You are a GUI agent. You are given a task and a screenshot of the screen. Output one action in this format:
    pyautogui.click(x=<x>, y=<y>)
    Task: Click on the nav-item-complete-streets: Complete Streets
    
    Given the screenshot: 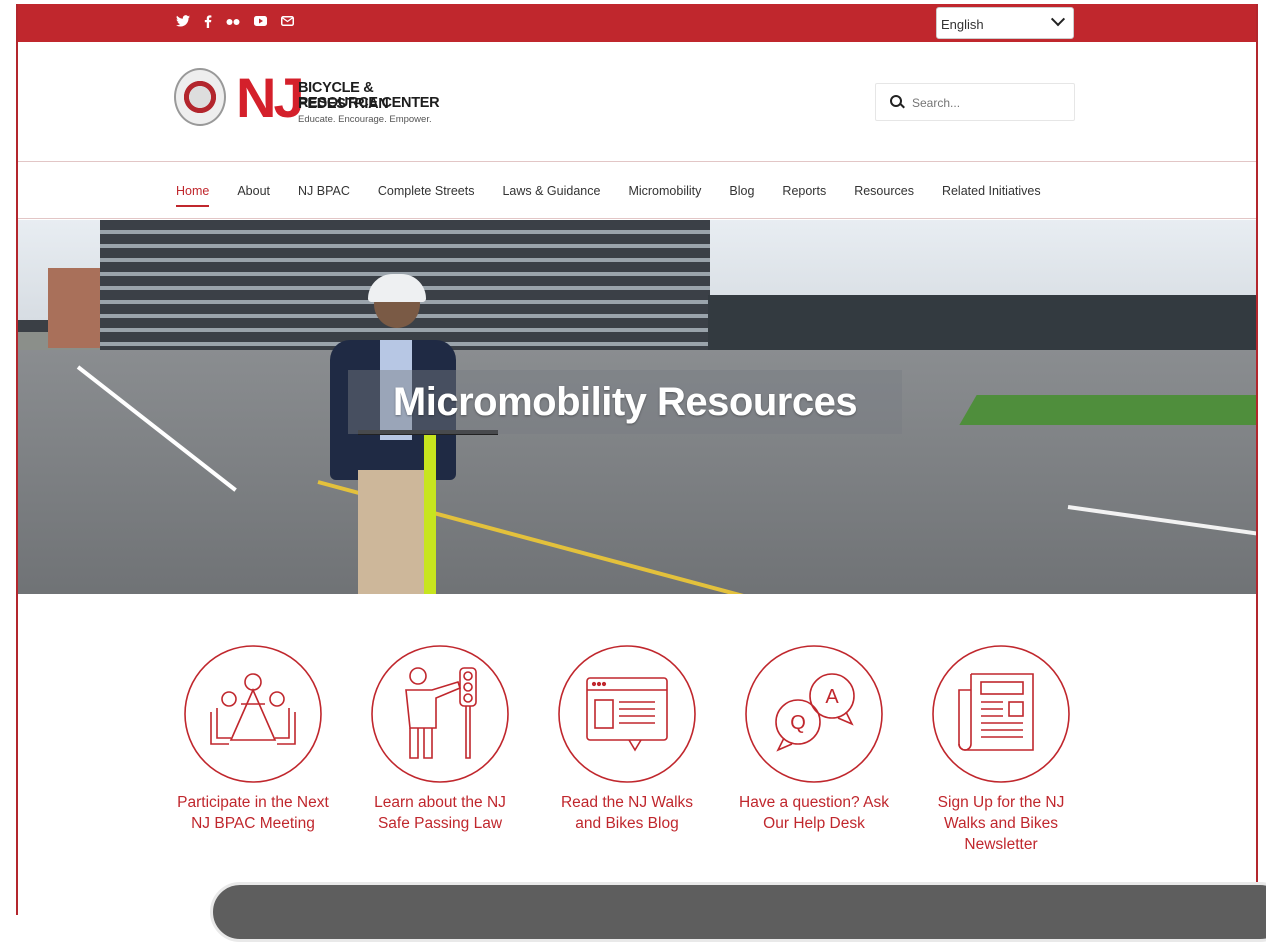 What is the action you would take?
    pyautogui.click(x=426, y=191)
    